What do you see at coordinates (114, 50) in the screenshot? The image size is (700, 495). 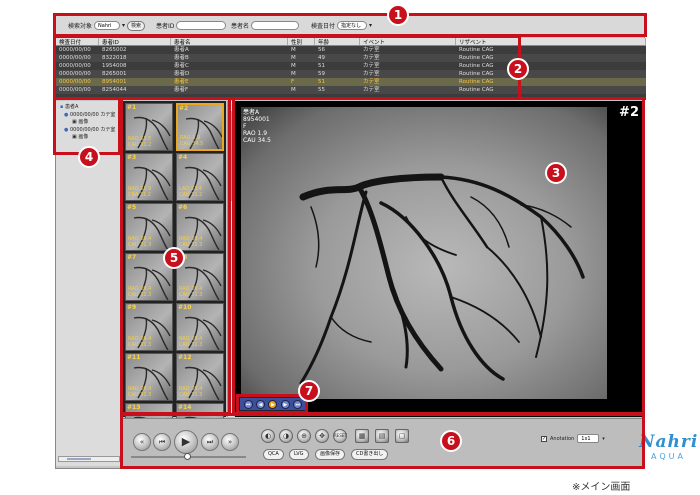 I see `table-cell: 8265002` at bounding box center [114, 50].